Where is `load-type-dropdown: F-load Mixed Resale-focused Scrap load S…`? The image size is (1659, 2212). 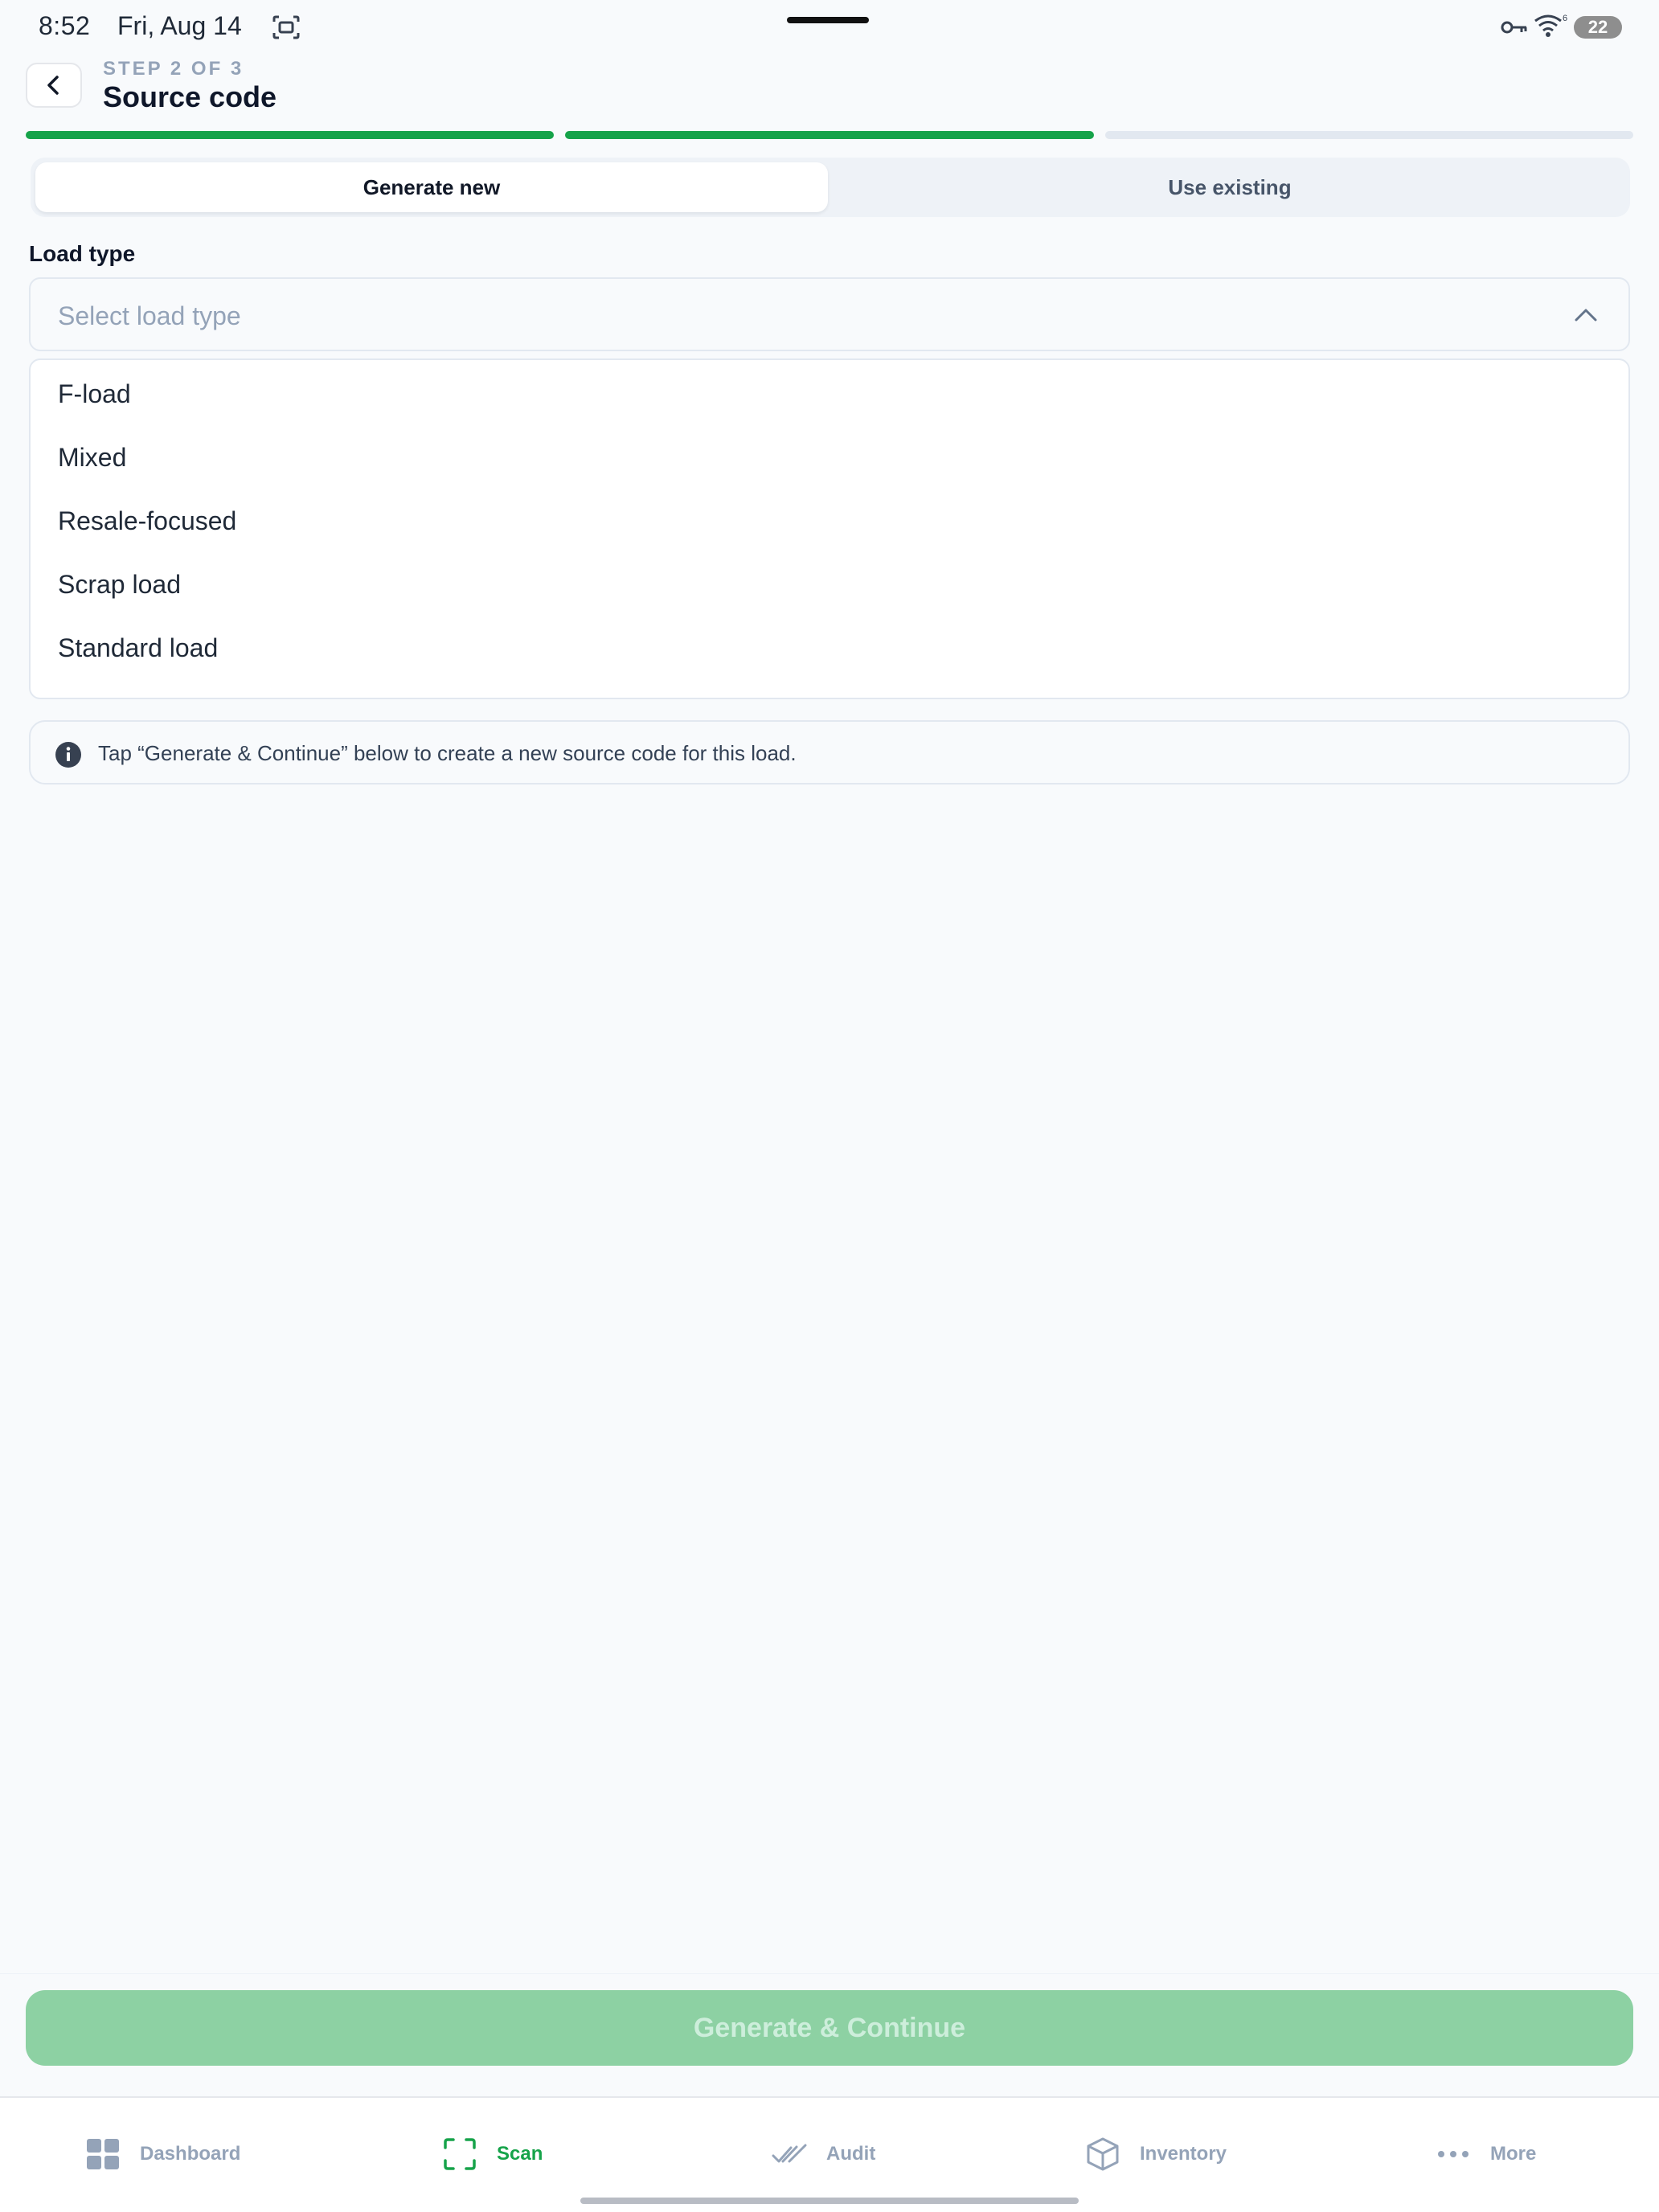
load-type-dropdown: F-load Mixed Resale-focused Scrap load S… is located at coordinates (829, 528).